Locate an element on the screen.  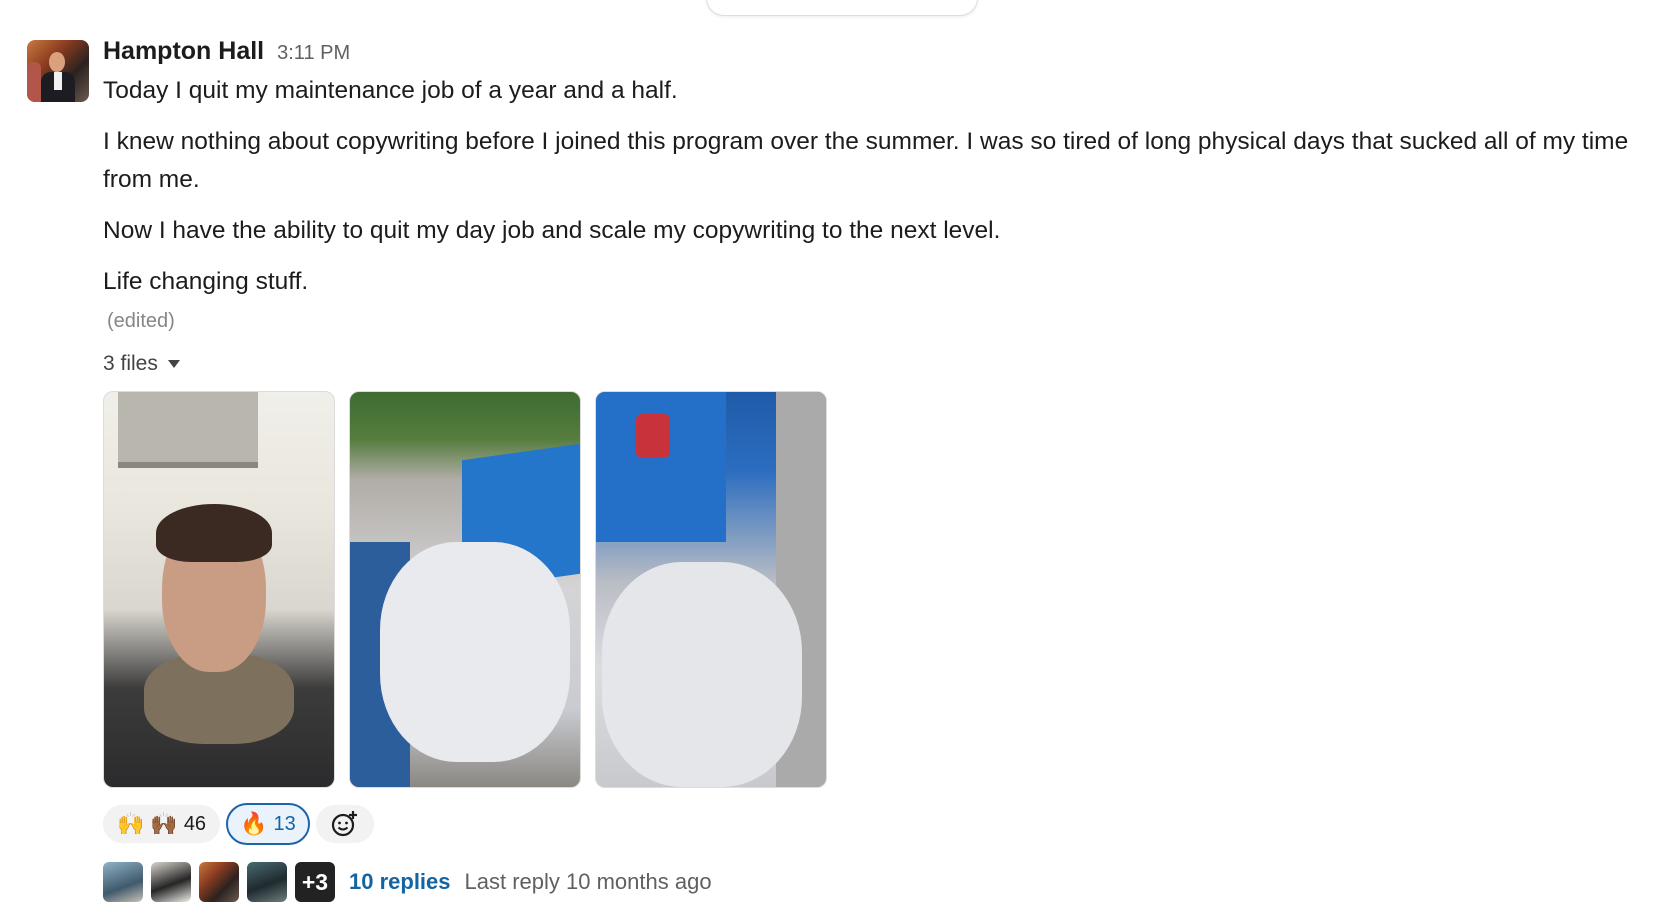
ceiling-vent is located at coordinates (188, 430).